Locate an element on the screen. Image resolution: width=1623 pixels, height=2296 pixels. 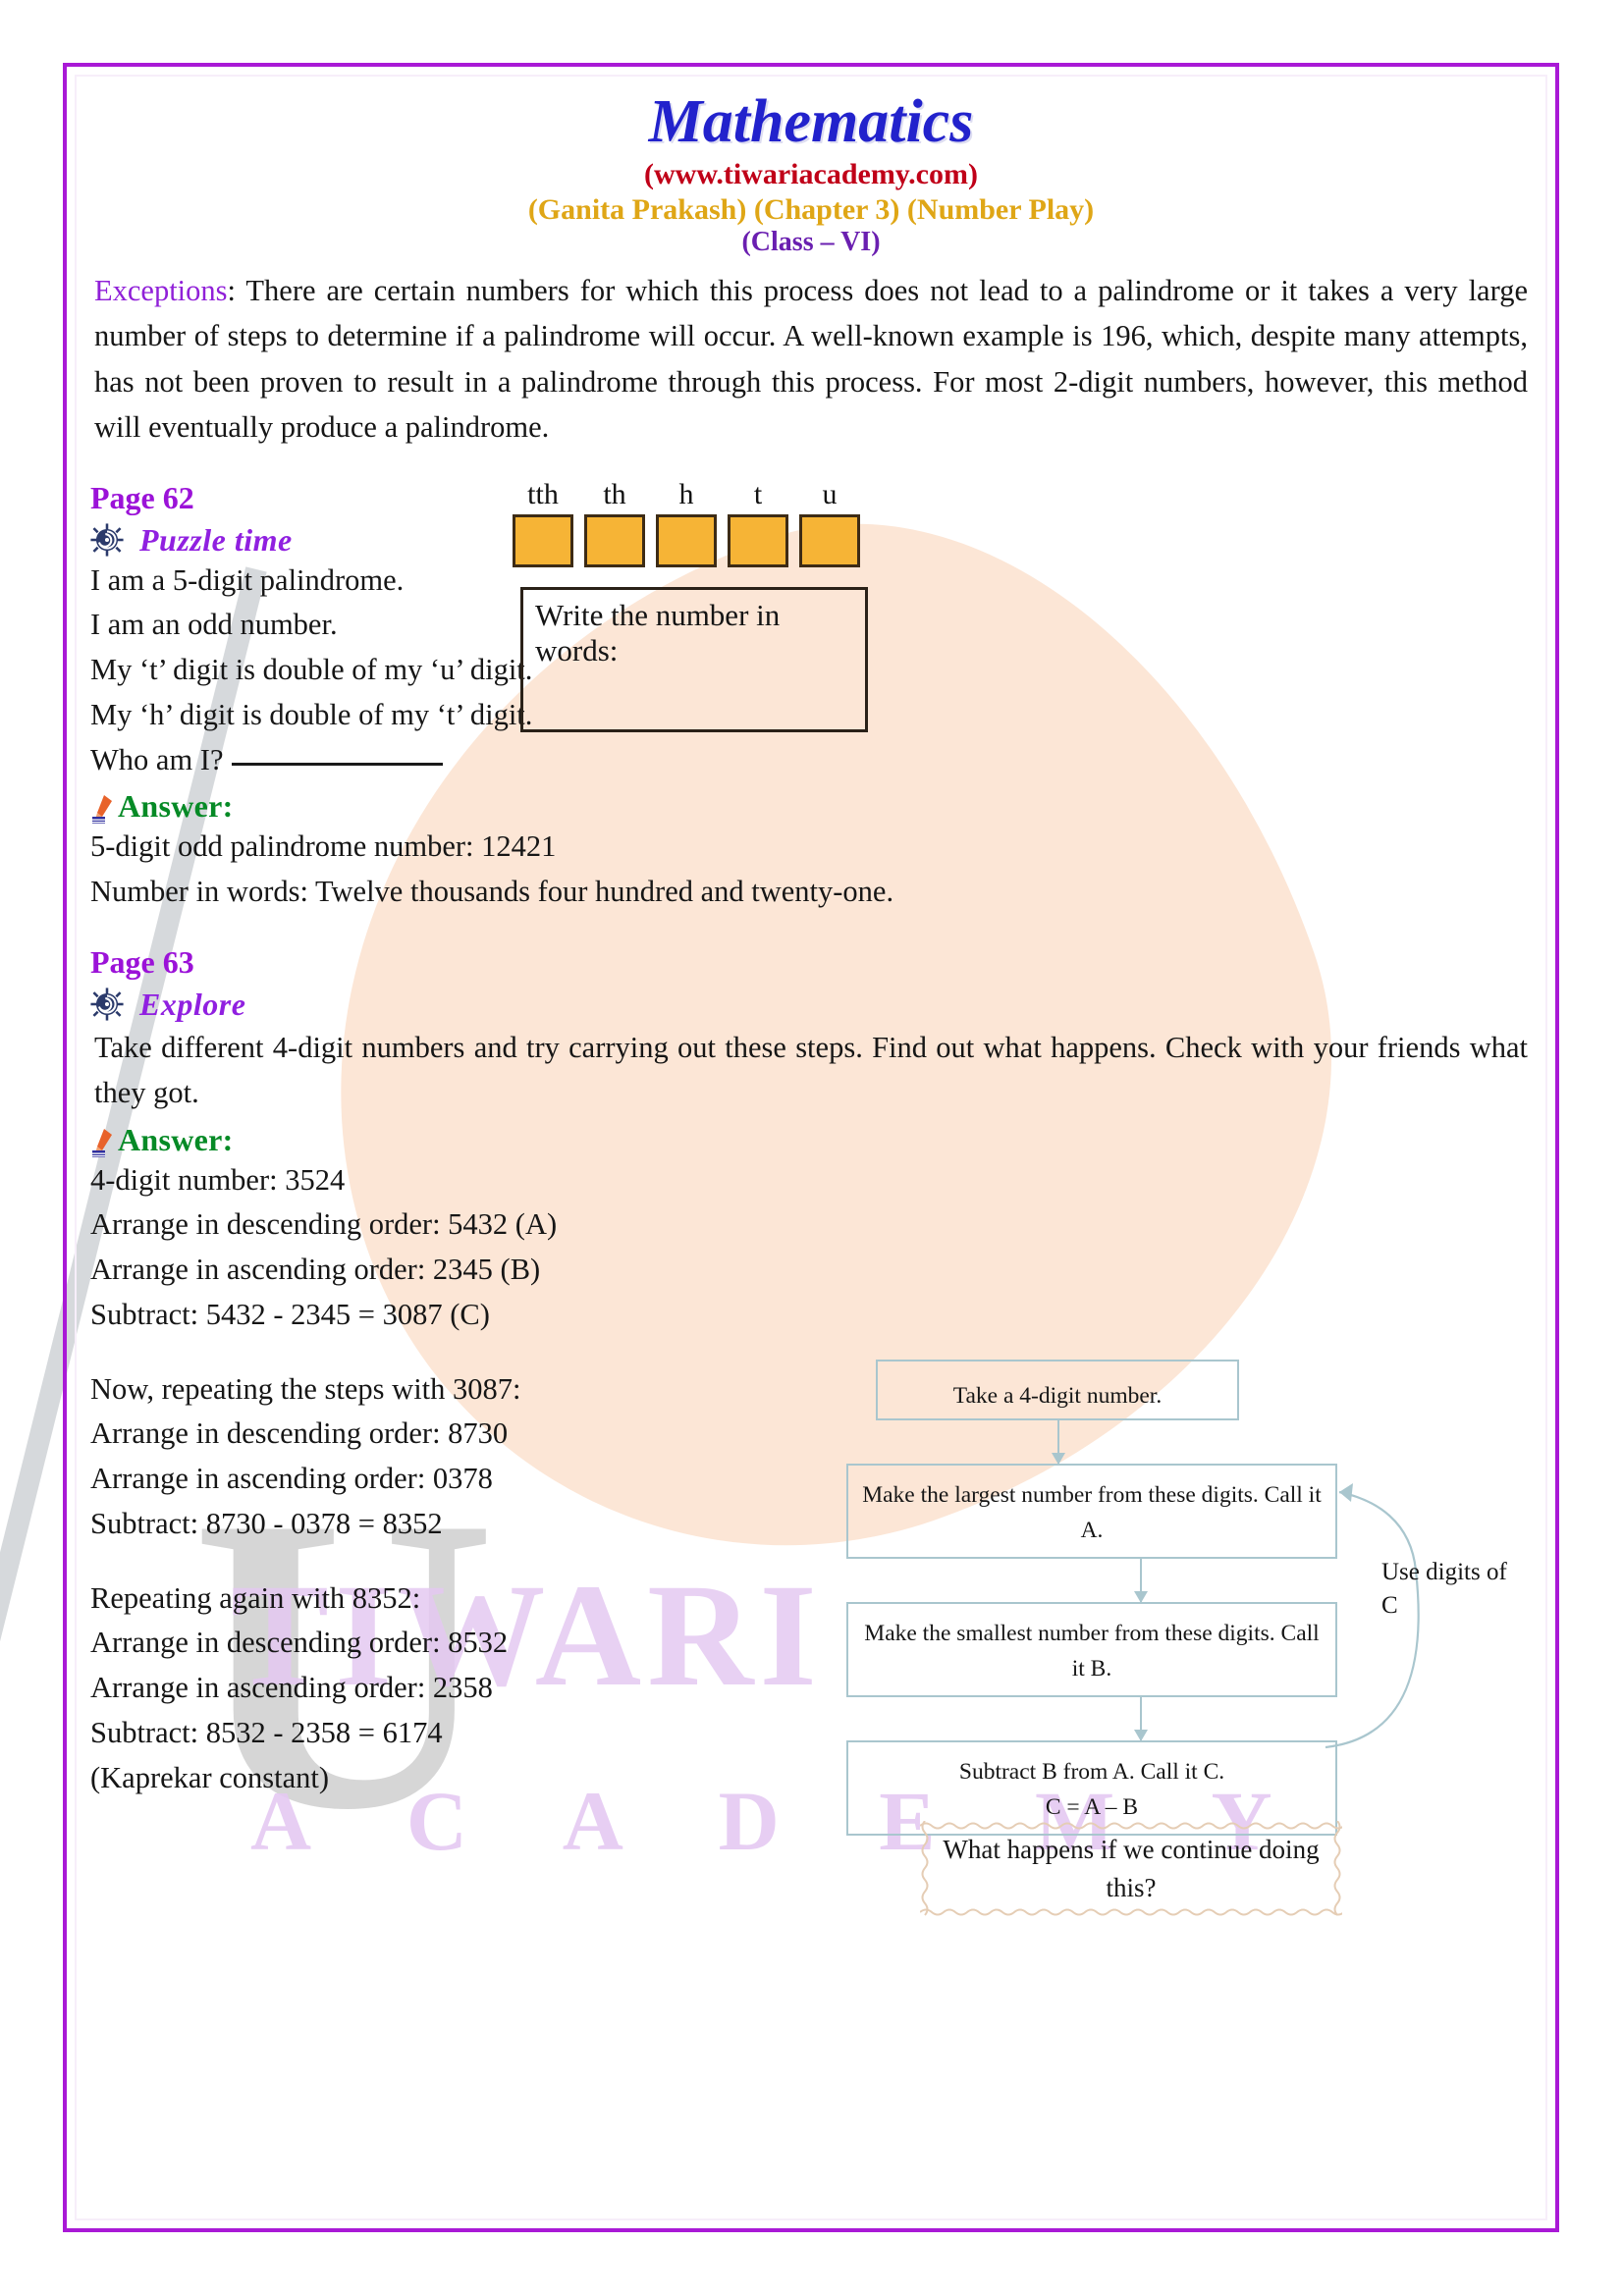
page63-answer-heading: Answer: is located at coordinates (811, 1140).